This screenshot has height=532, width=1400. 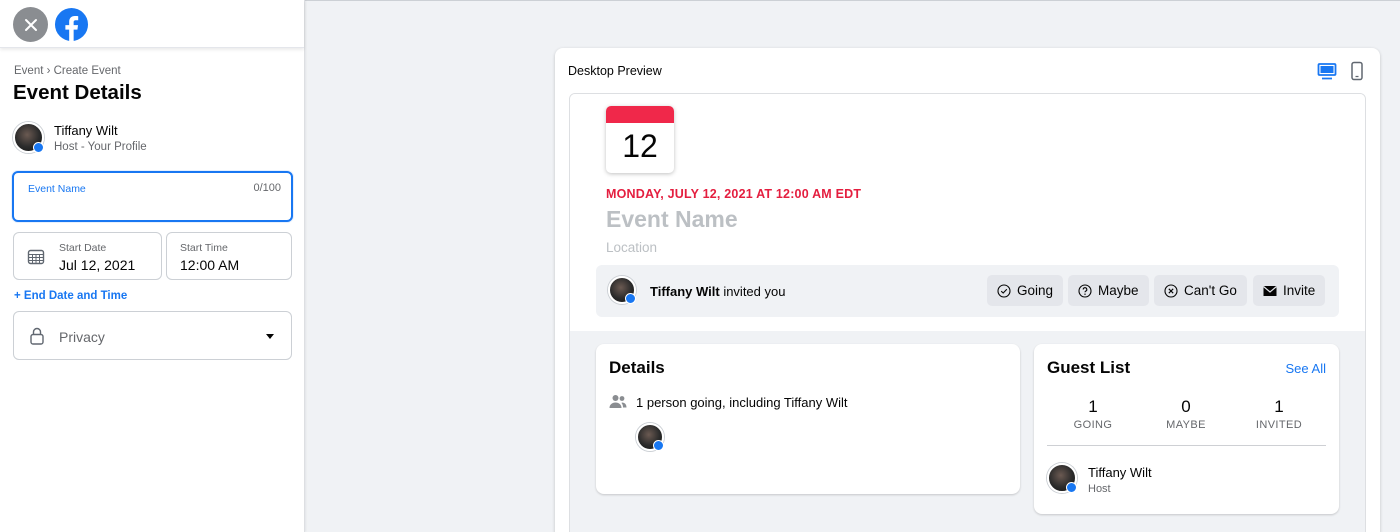 I want to click on invite-text: Tiffany Wilt invited you, so click(x=717, y=291).